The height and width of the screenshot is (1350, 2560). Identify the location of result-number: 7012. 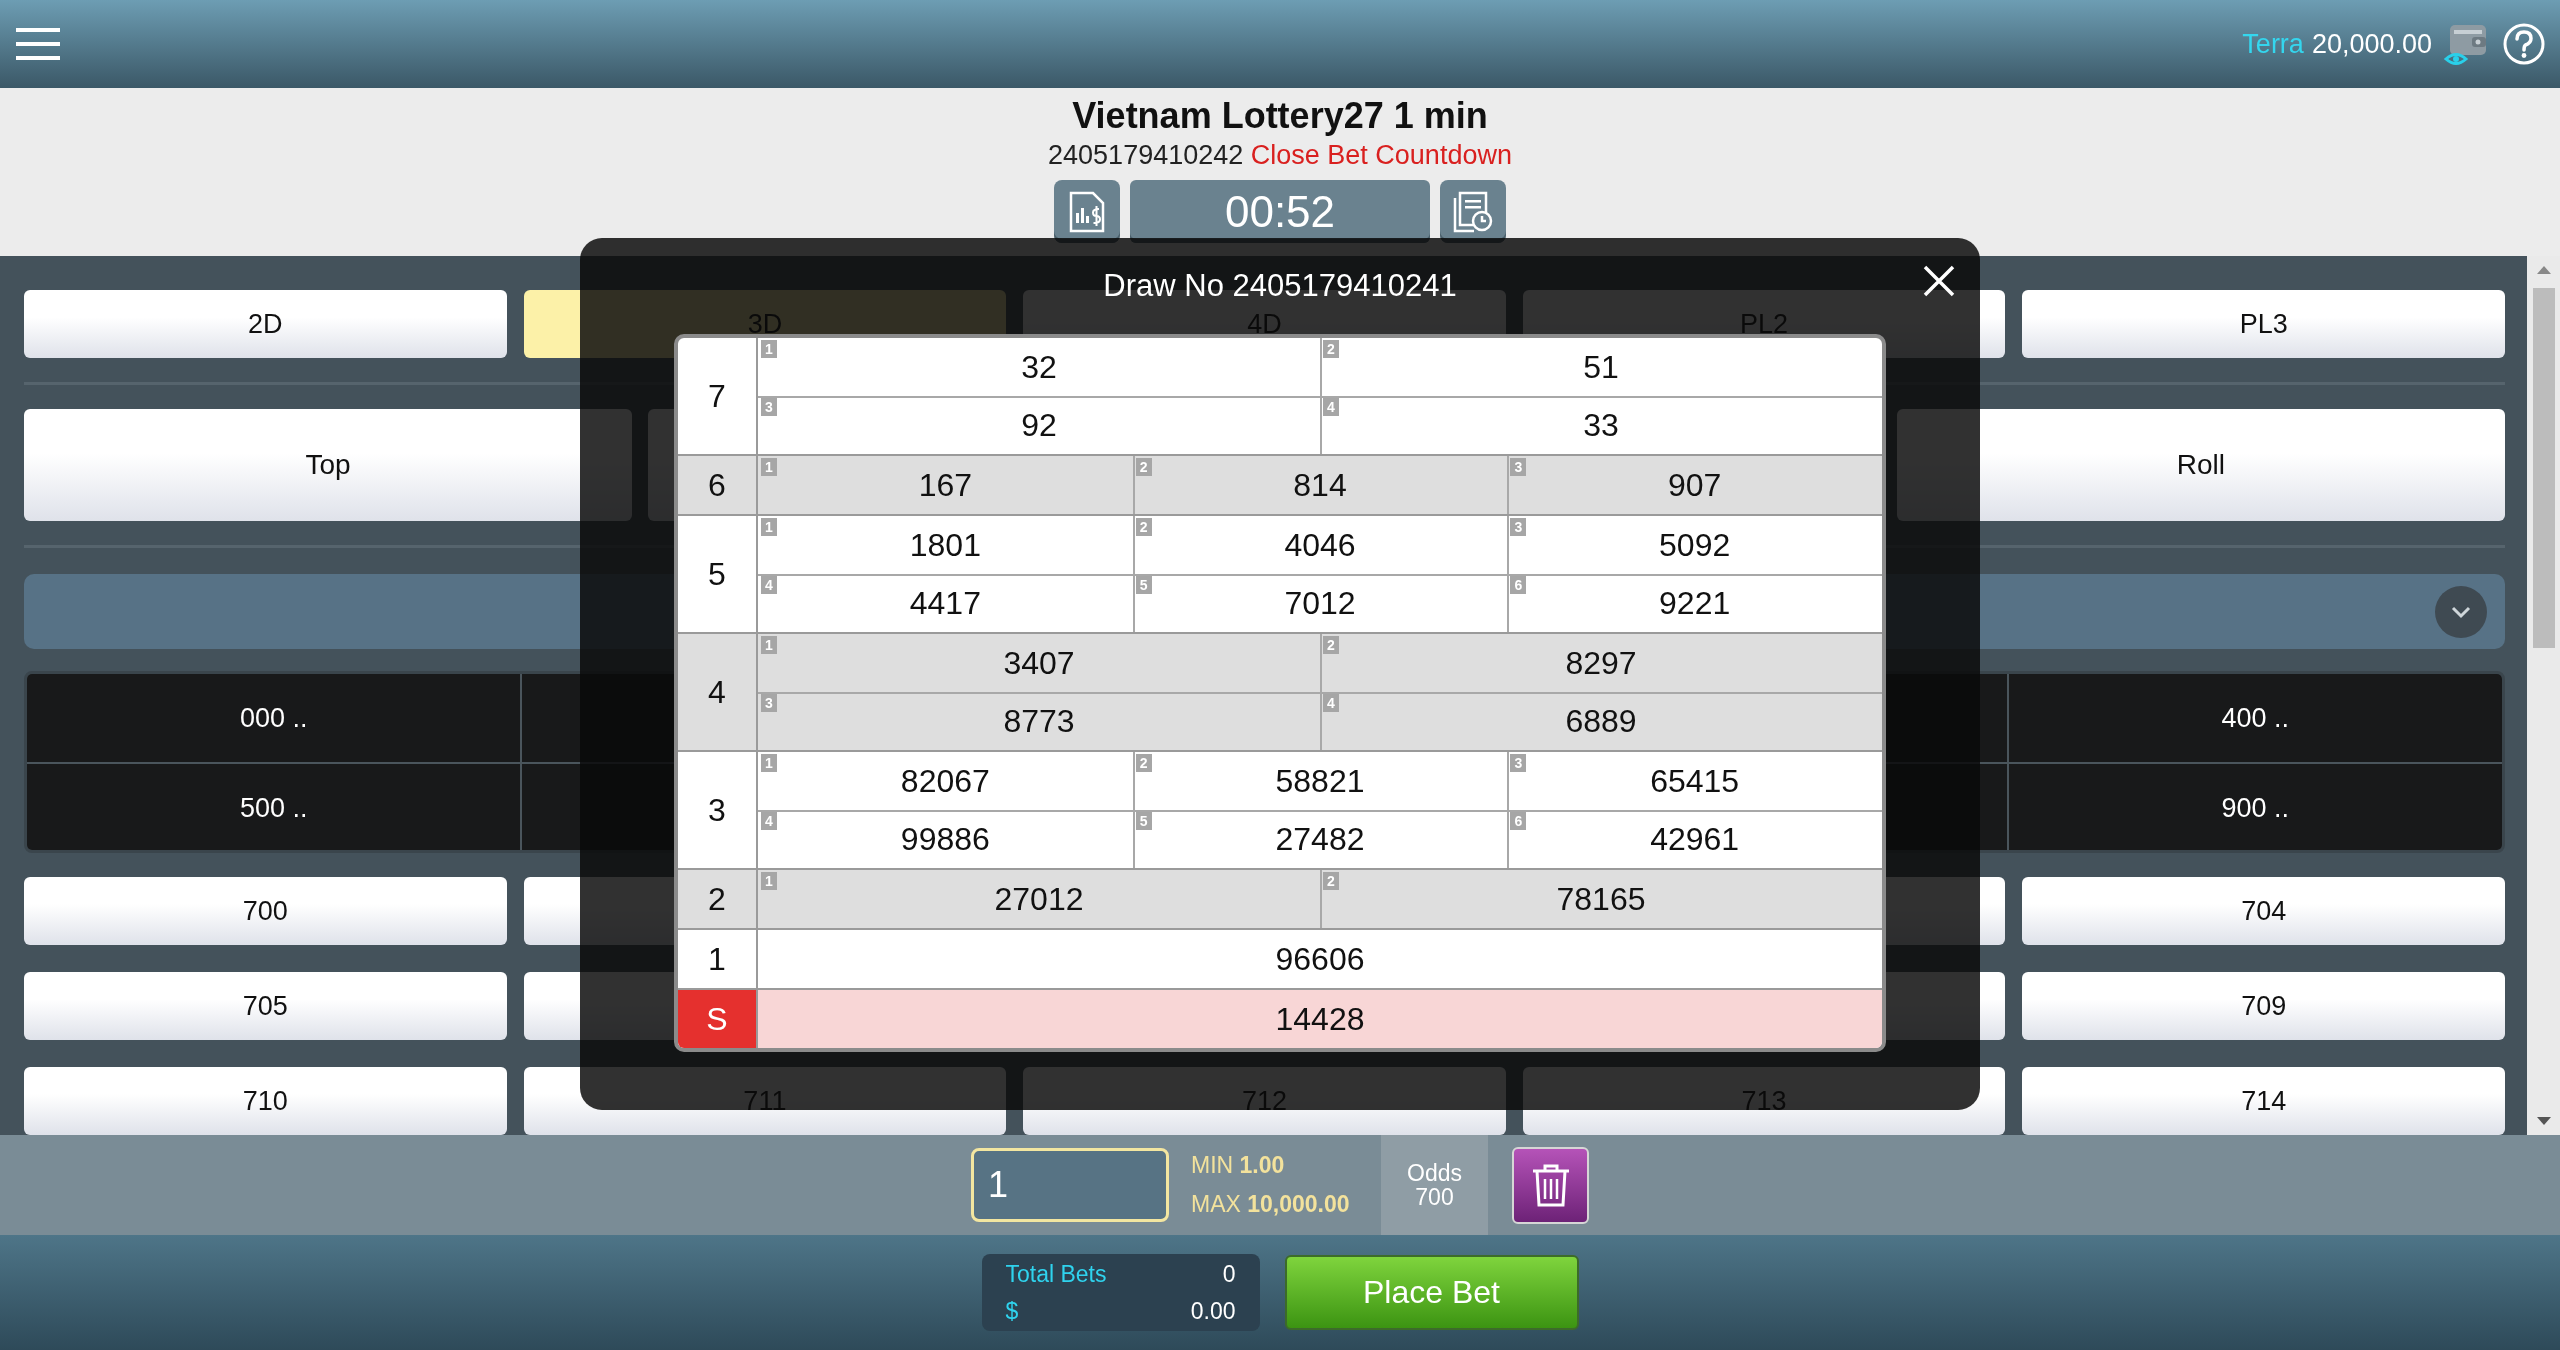
(1320, 603).